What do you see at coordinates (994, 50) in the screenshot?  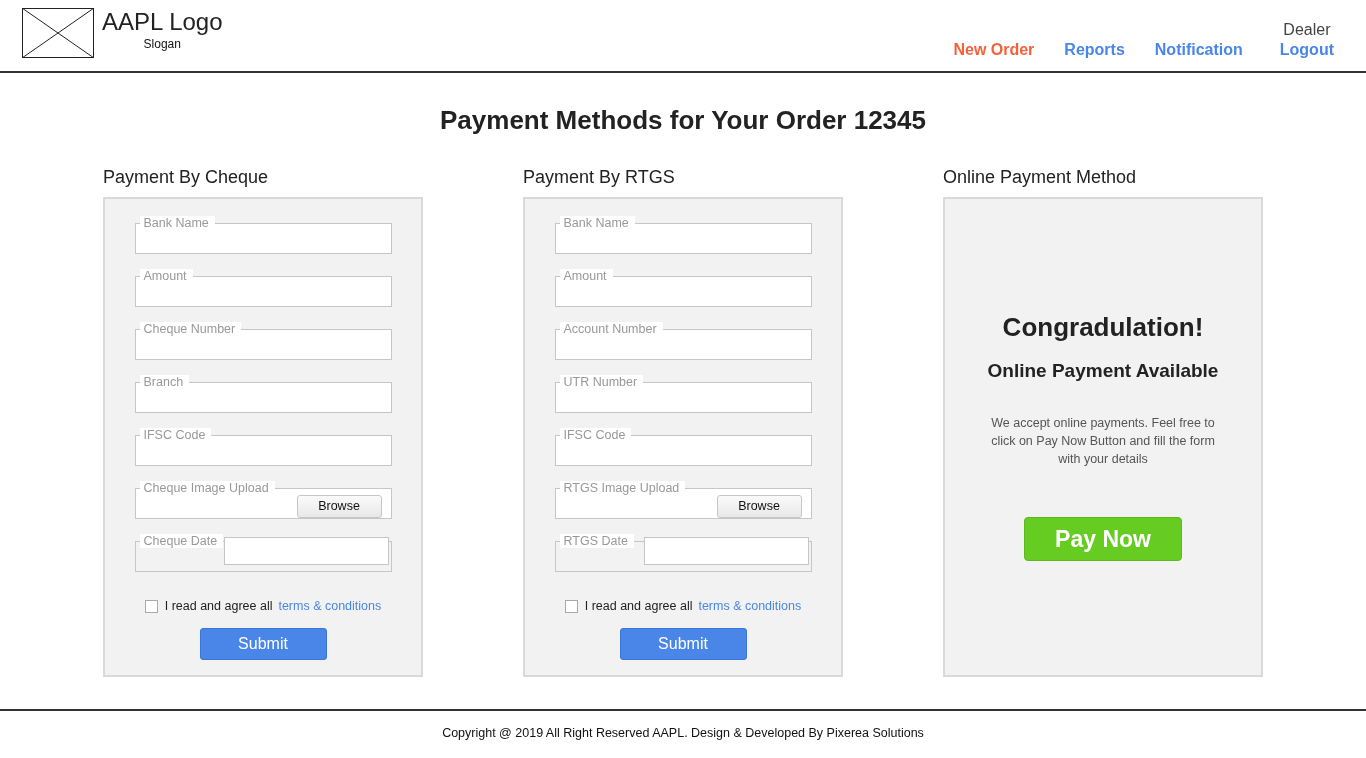 I see `nav-link: New Order` at bounding box center [994, 50].